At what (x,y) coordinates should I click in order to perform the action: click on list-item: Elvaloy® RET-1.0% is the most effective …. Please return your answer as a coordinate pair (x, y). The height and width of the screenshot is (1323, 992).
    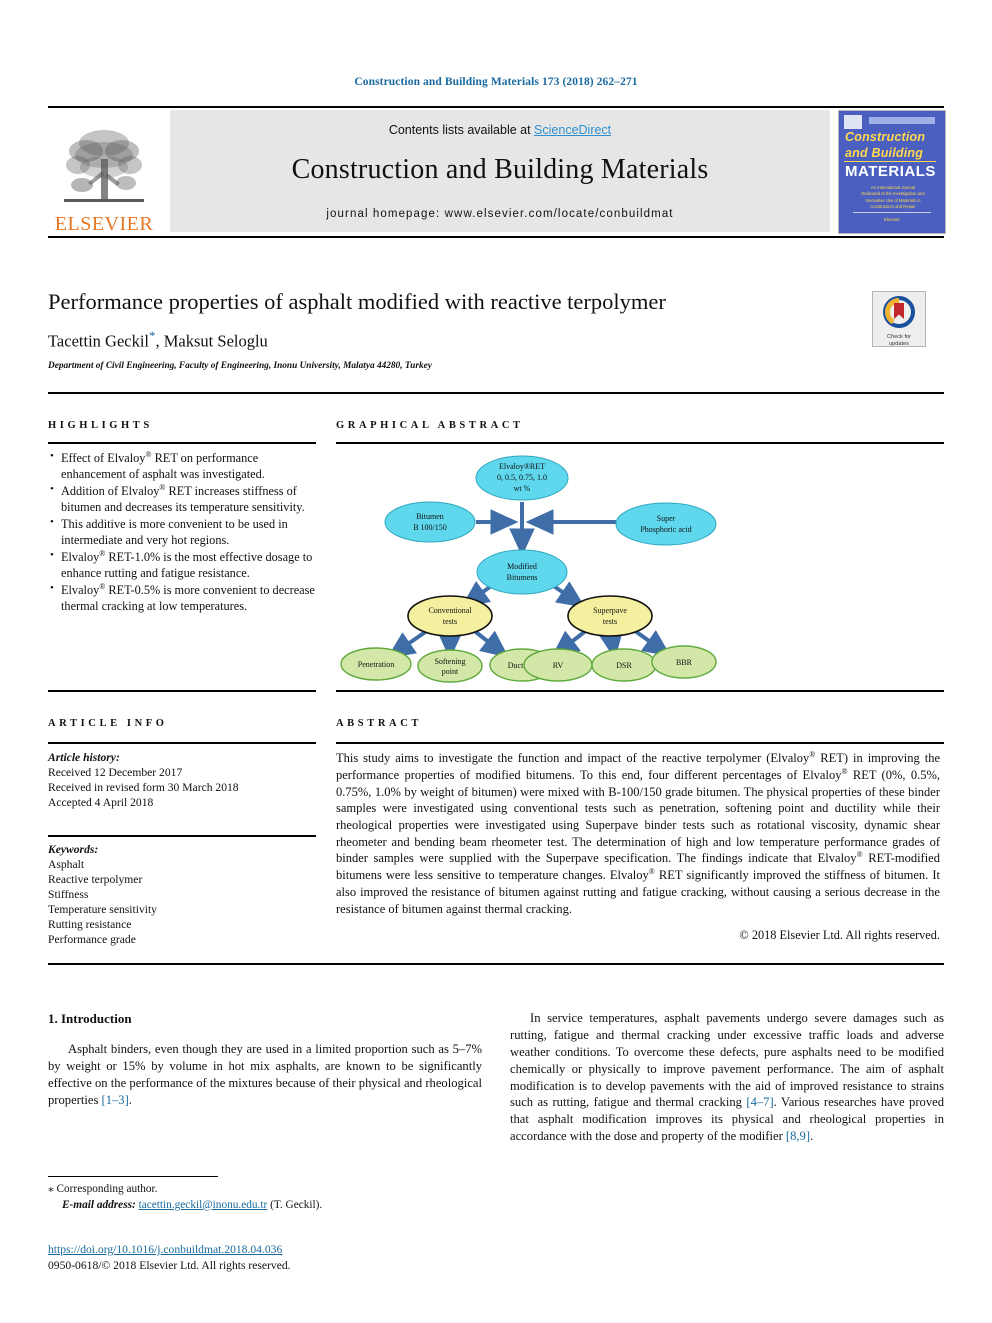
    Looking at the image, I should click on (185, 565).